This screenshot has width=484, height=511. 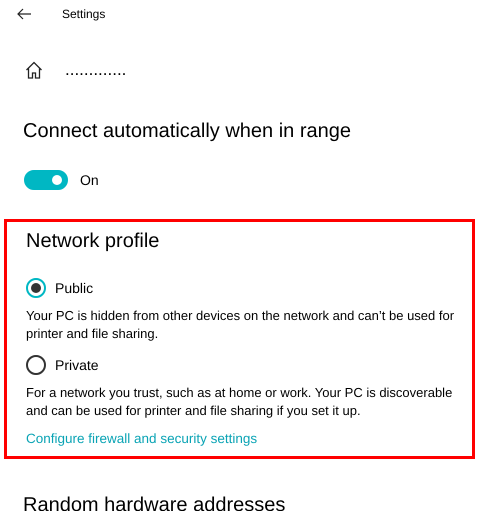 What do you see at coordinates (77, 365) in the screenshot?
I see `radio-label: Private` at bounding box center [77, 365].